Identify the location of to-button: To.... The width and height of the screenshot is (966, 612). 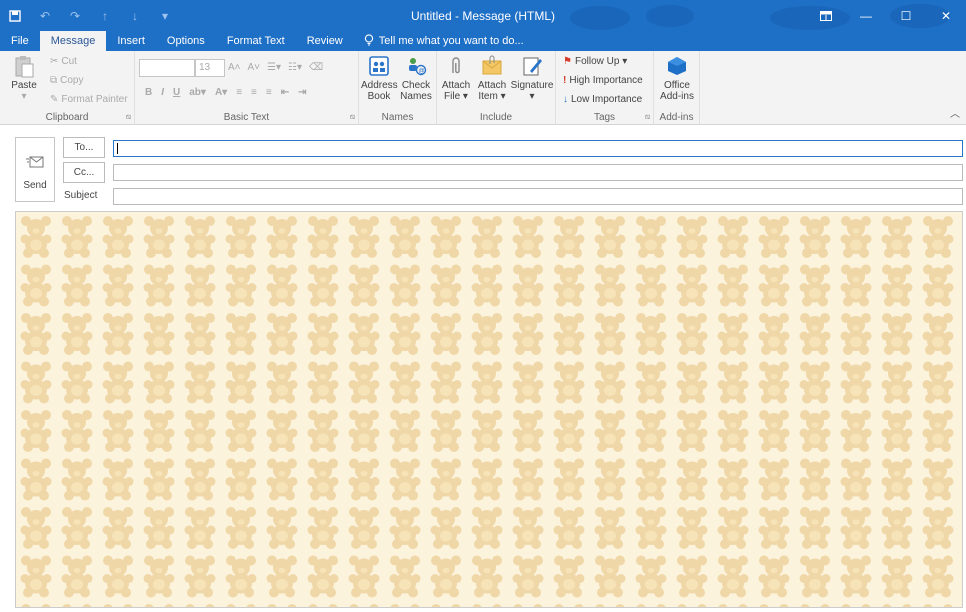
(84, 147).